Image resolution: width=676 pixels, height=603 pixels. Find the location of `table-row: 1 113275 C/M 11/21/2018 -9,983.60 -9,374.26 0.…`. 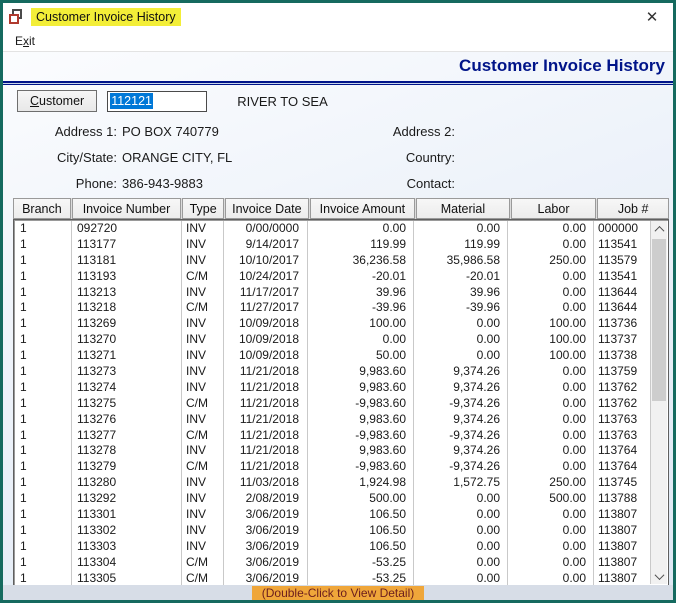

table-row: 1 113275 C/M 11/21/2018 -9,983.60 -9,374.26 0.… is located at coordinates (332, 403).